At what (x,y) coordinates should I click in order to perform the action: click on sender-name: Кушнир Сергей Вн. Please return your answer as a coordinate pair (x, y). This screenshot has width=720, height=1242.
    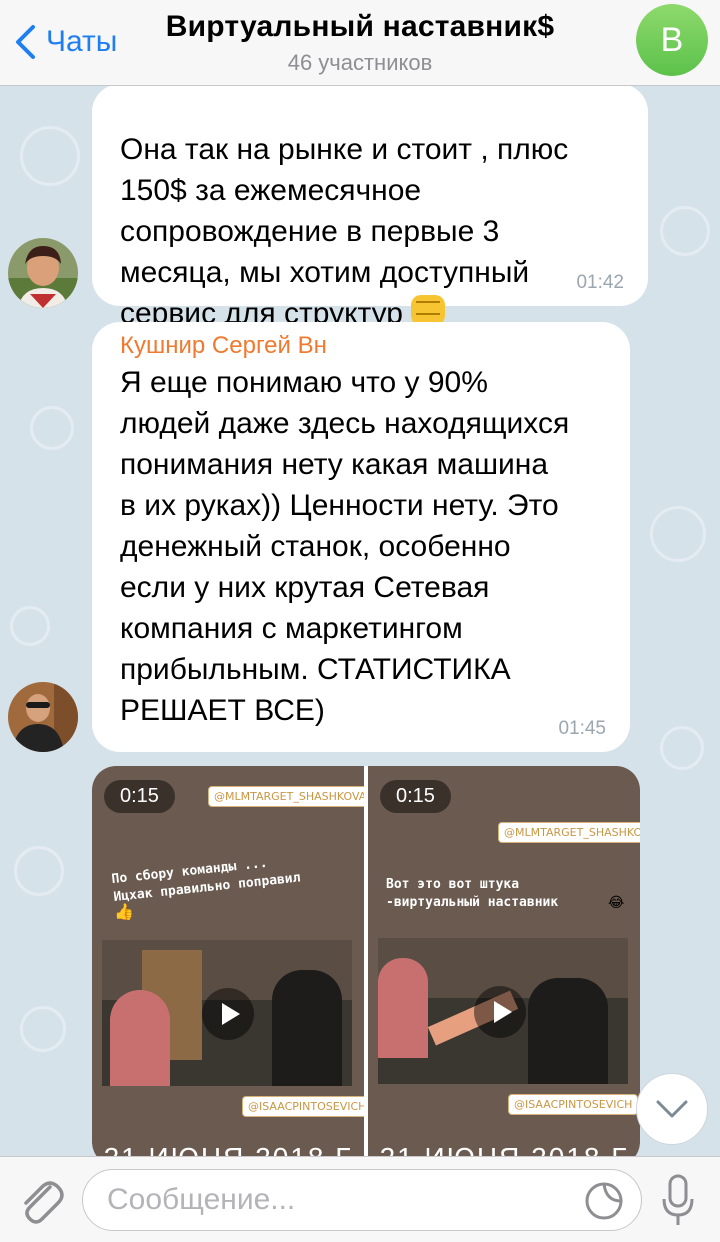
    Looking at the image, I should click on (361, 341).